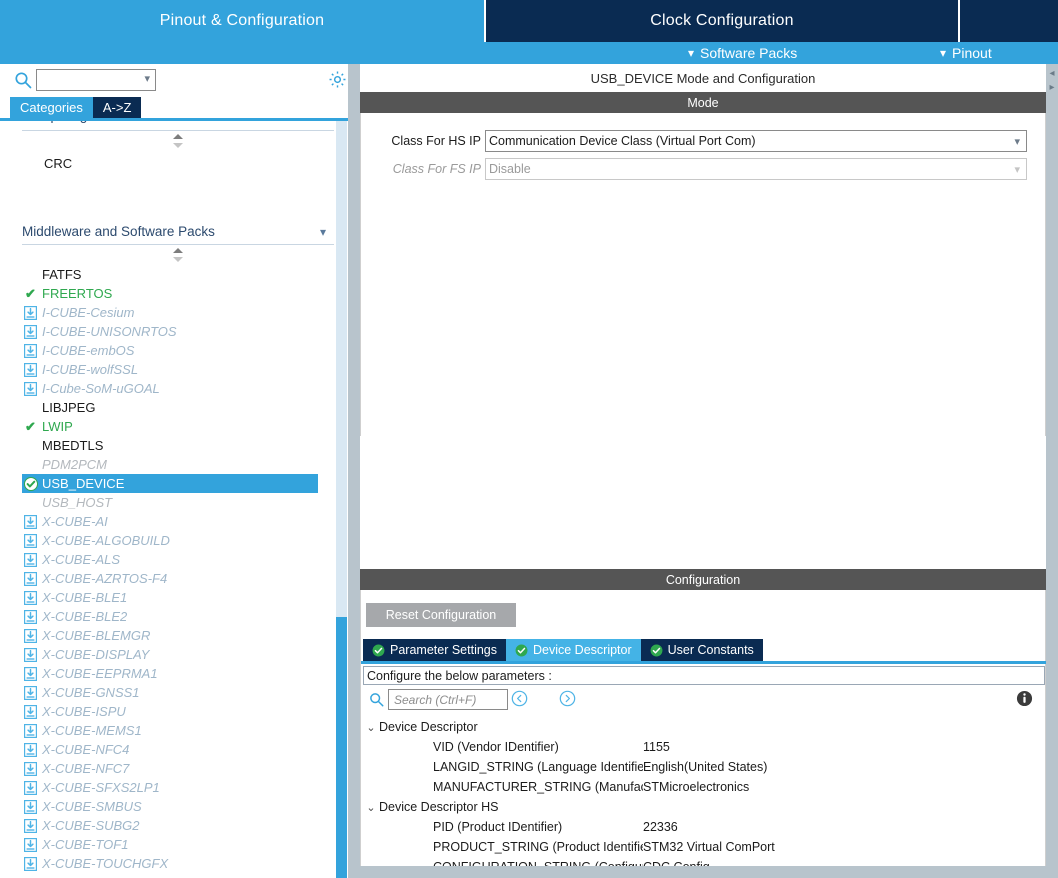 The height and width of the screenshot is (878, 1058). Describe the element at coordinates (178, 749) in the screenshot. I see `tree-item-x-cube-nfc4: X-CUBE-NFC4` at that location.